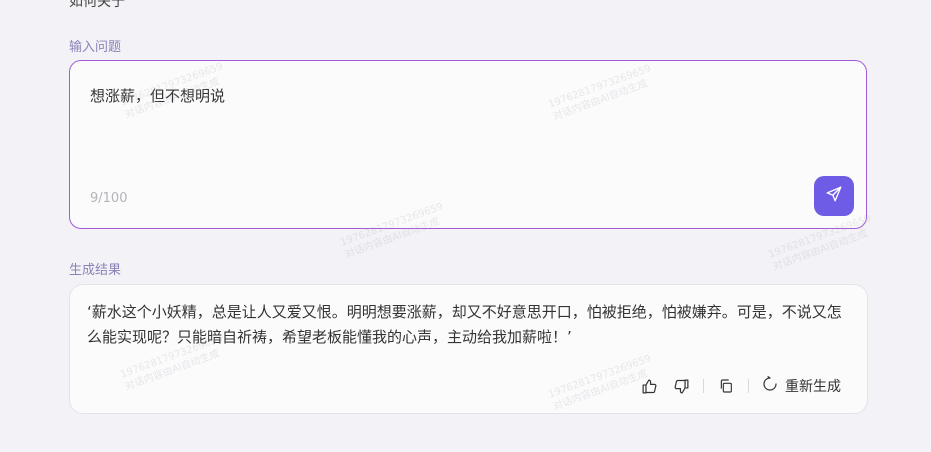 This screenshot has width=931, height=452. Describe the element at coordinates (681, 386) in the screenshot. I see `thumb-down-icon` at that location.